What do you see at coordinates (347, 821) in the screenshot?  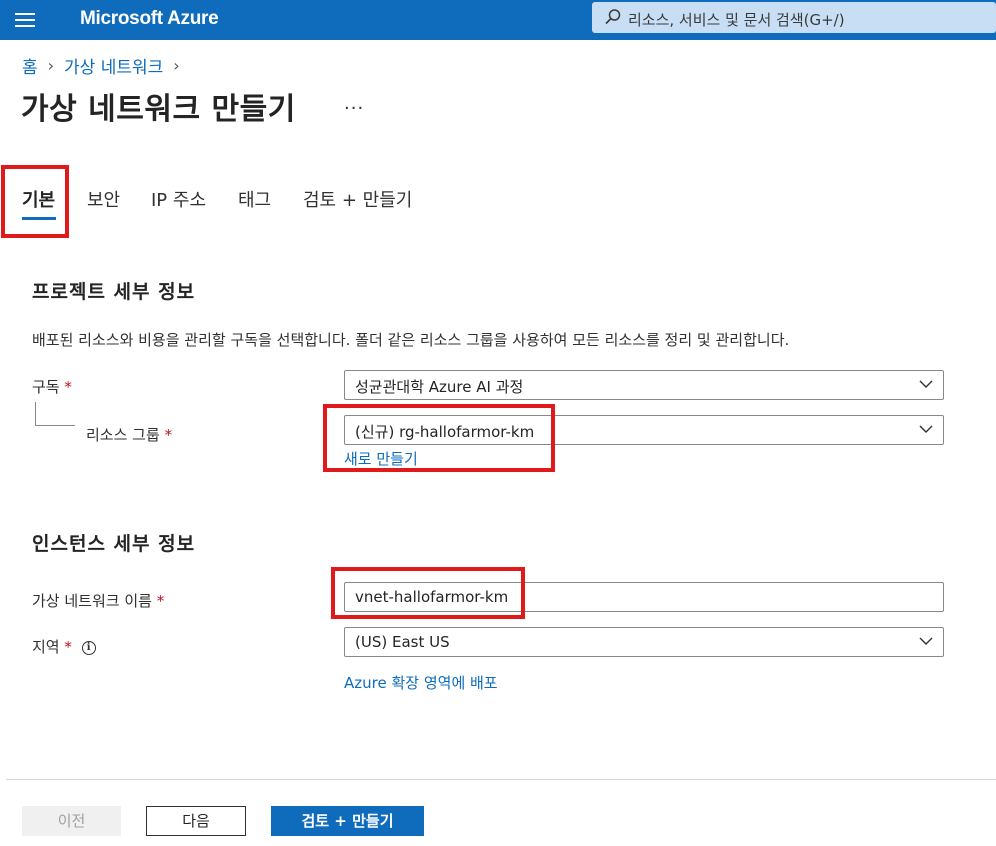 I see `review-create-button: 검토 + 만들기` at bounding box center [347, 821].